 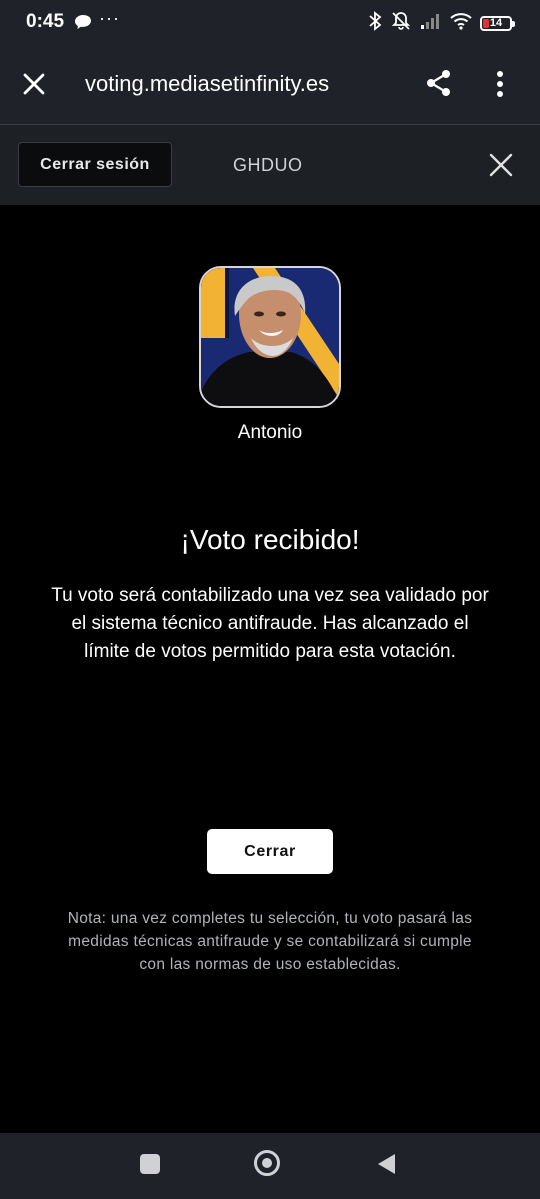 What do you see at coordinates (270, 337) in the screenshot?
I see `candidate-avatar` at bounding box center [270, 337].